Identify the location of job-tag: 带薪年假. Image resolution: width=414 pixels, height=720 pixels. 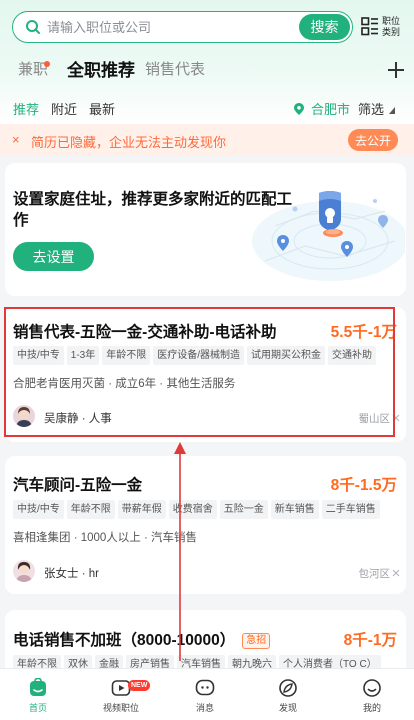
(141, 509).